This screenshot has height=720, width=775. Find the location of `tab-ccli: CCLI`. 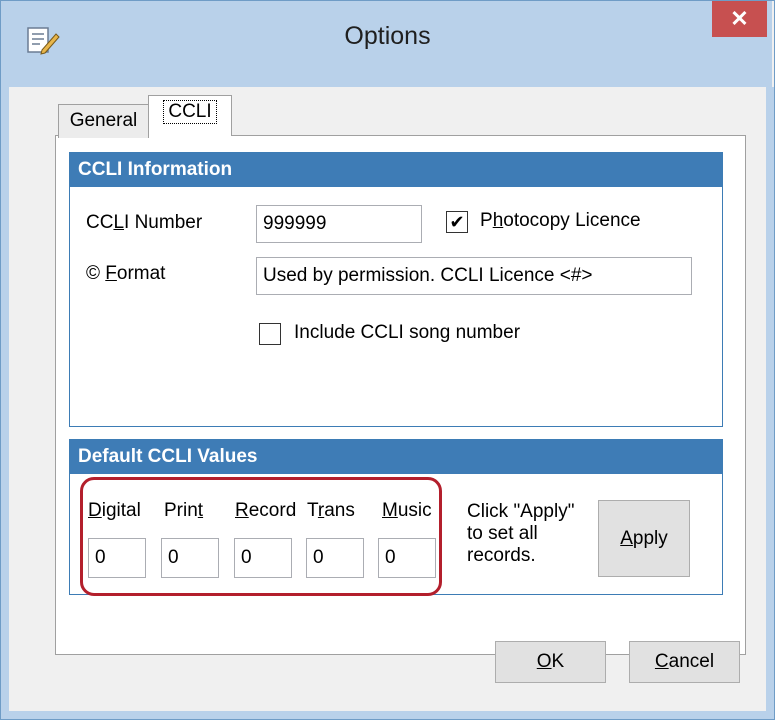

tab-ccli: CCLI is located at coordinates (190, 115).